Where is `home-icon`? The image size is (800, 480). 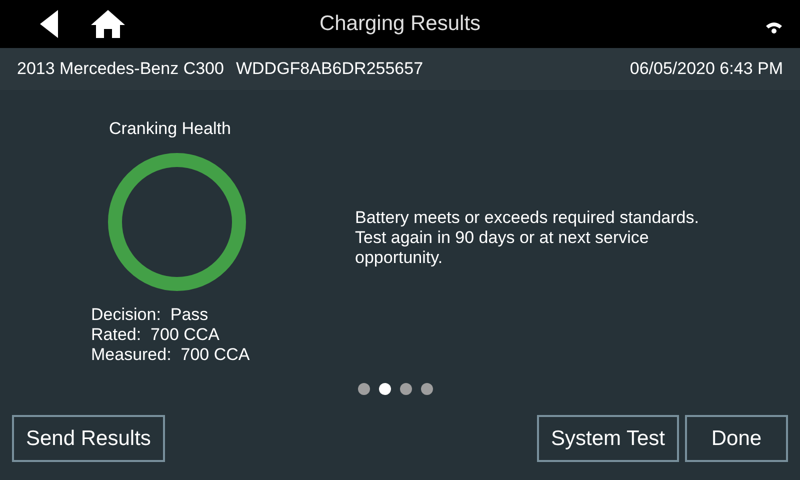 home-icon is located at coordinates (108, 24).